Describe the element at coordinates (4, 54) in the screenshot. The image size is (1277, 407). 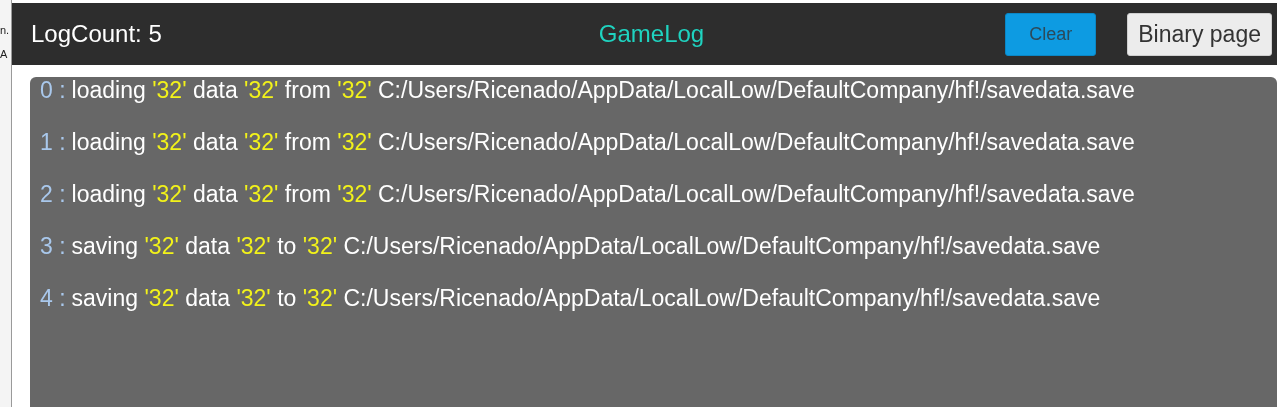
I see `side-window-text: A` at that location.